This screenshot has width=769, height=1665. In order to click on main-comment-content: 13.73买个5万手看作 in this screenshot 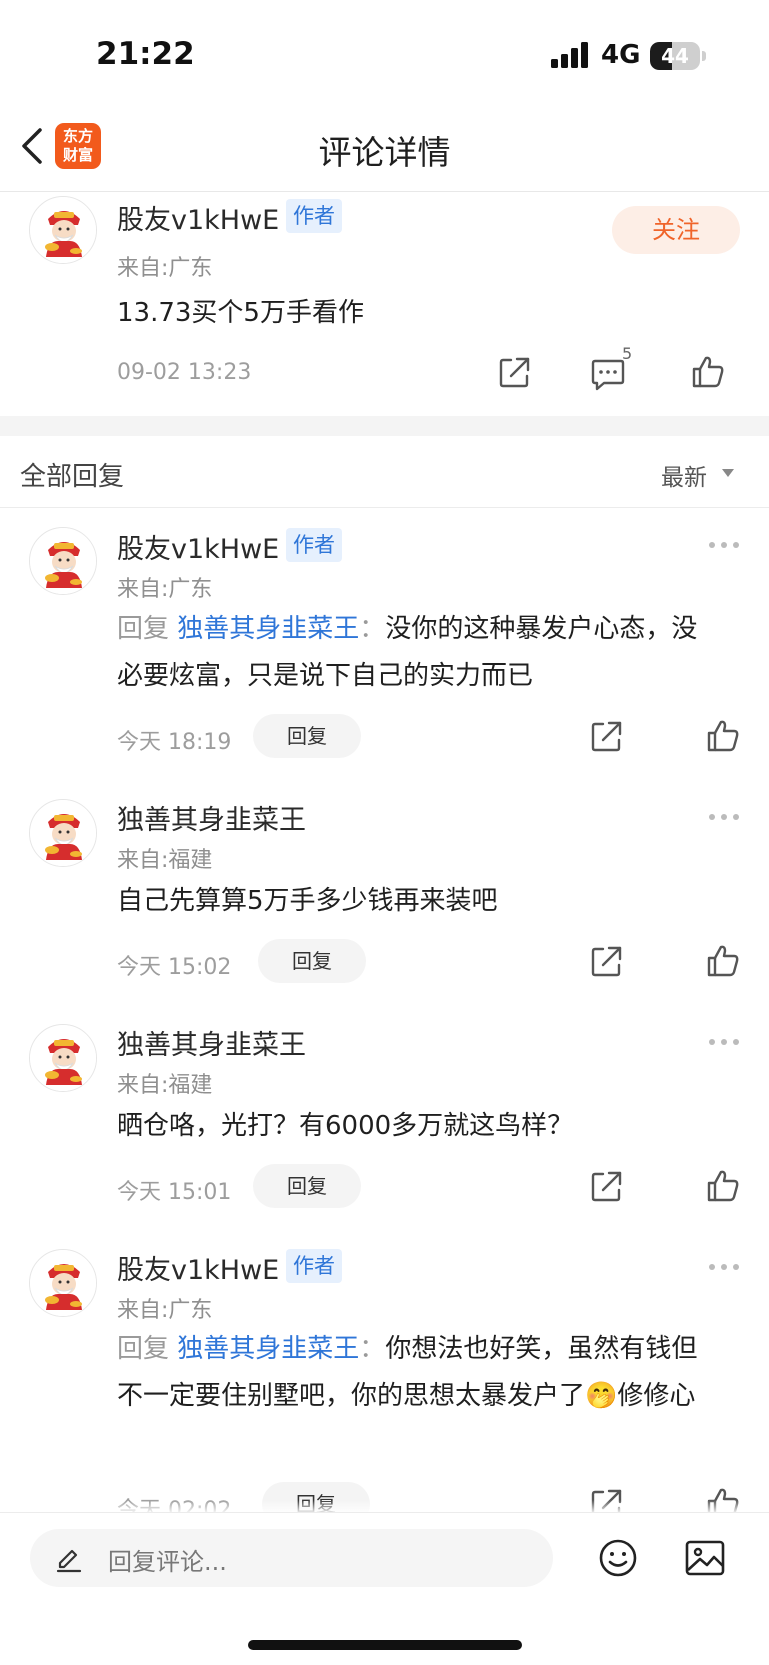, I will do `click(240, 313)`.